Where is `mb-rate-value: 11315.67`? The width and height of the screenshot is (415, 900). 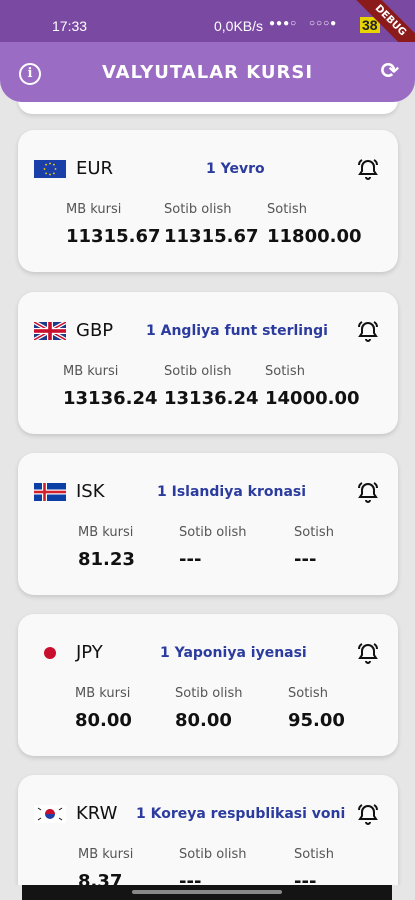
mb-rate-value: 11315.67 is located at coordinates (113, 236).